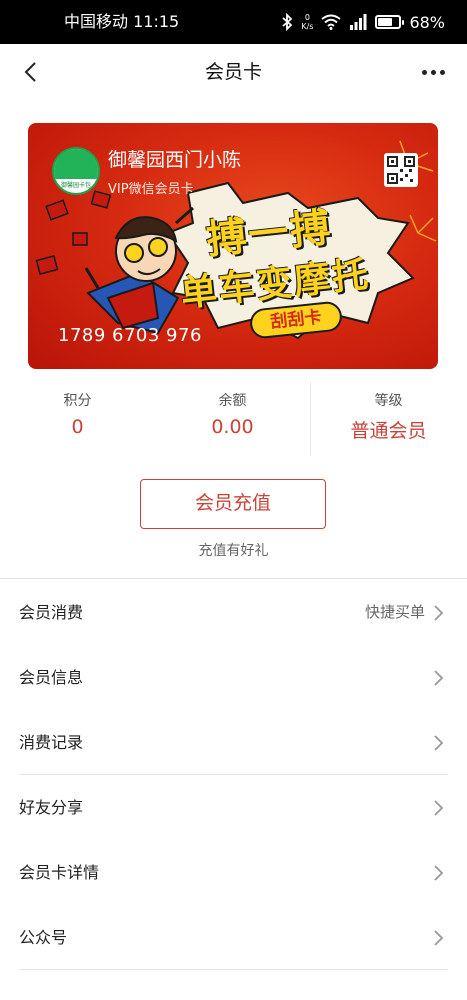 Image resolution: width=467 pixels, height=1000 pixels. I want to click on menu-separator, so click(233, 969).